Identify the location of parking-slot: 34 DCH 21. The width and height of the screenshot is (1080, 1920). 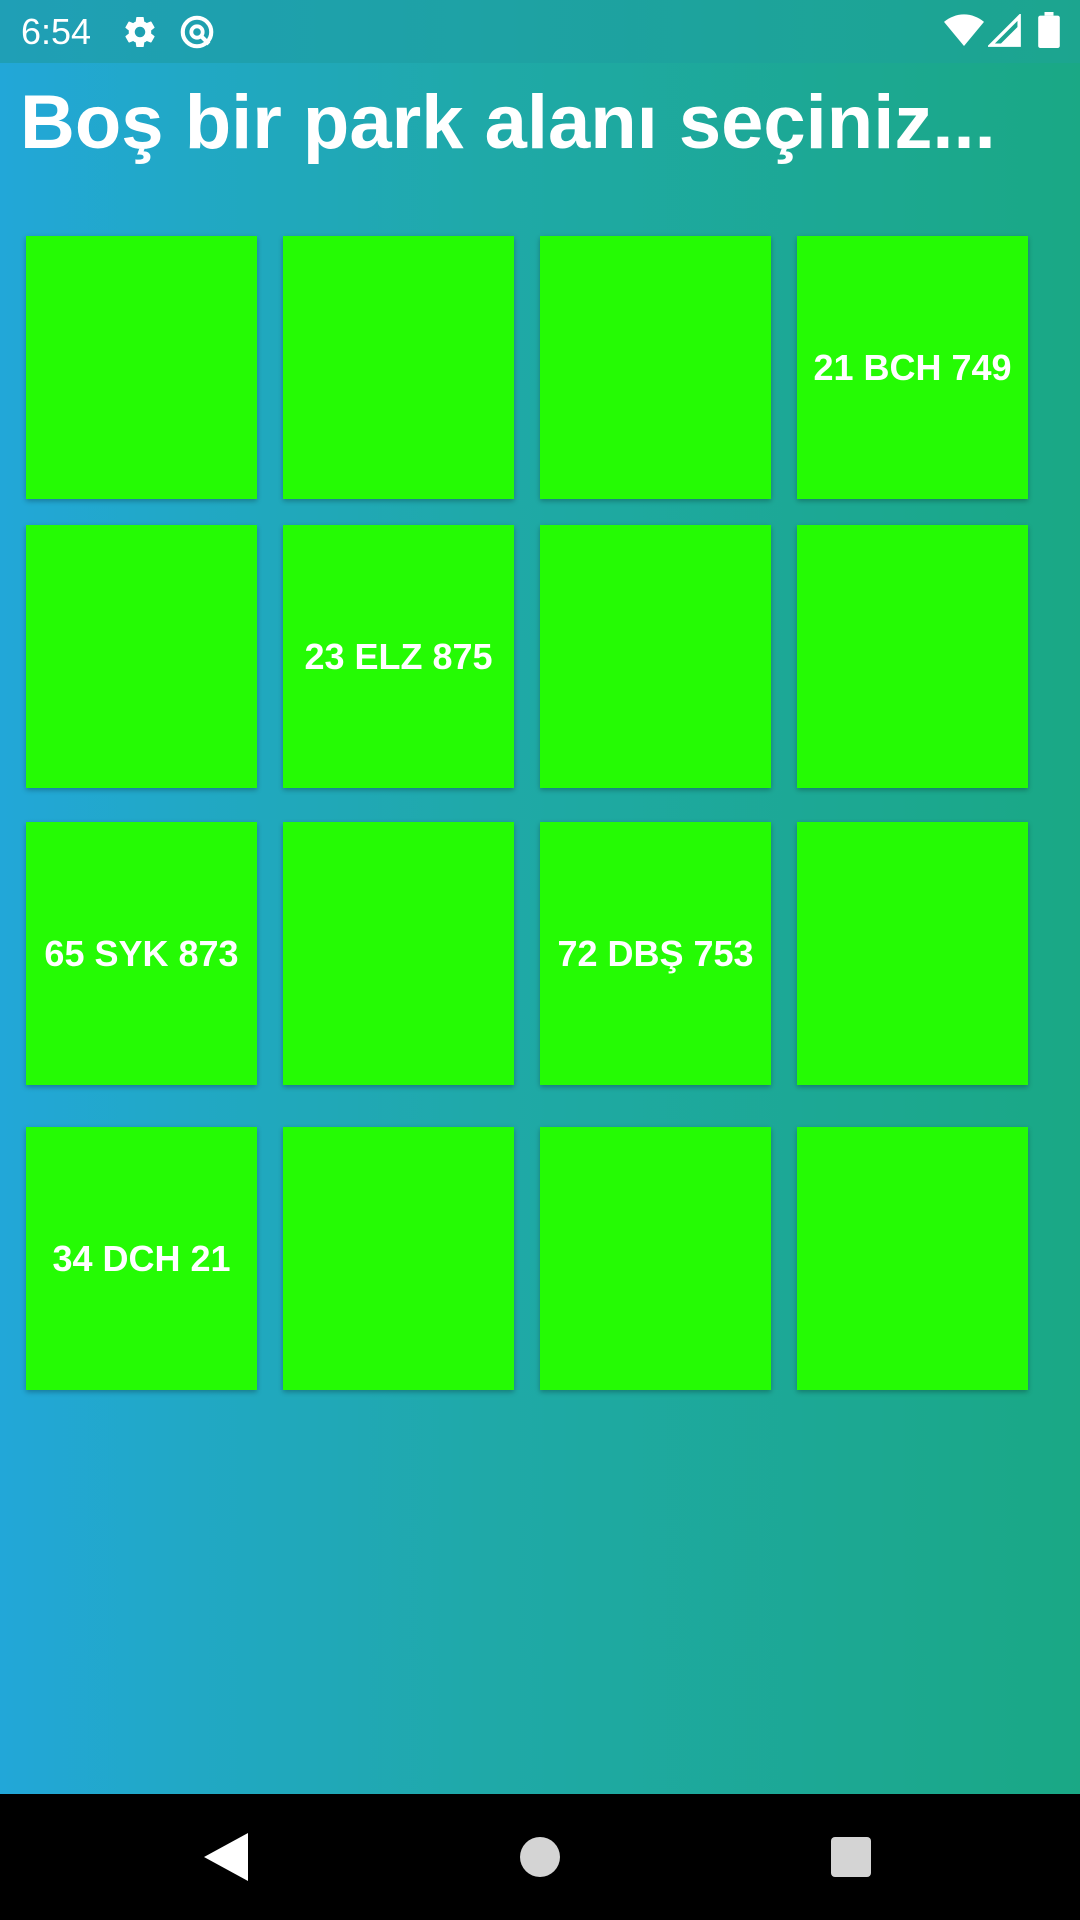
(141, 1258).